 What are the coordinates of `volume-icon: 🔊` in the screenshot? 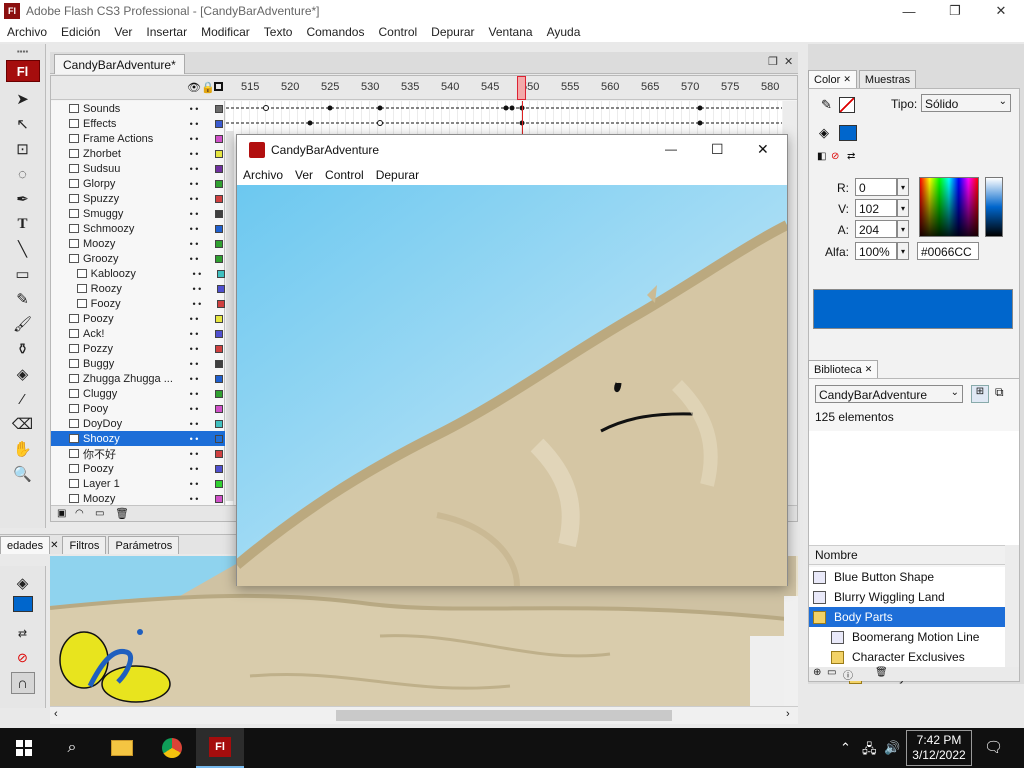 It's located at (892, 748).